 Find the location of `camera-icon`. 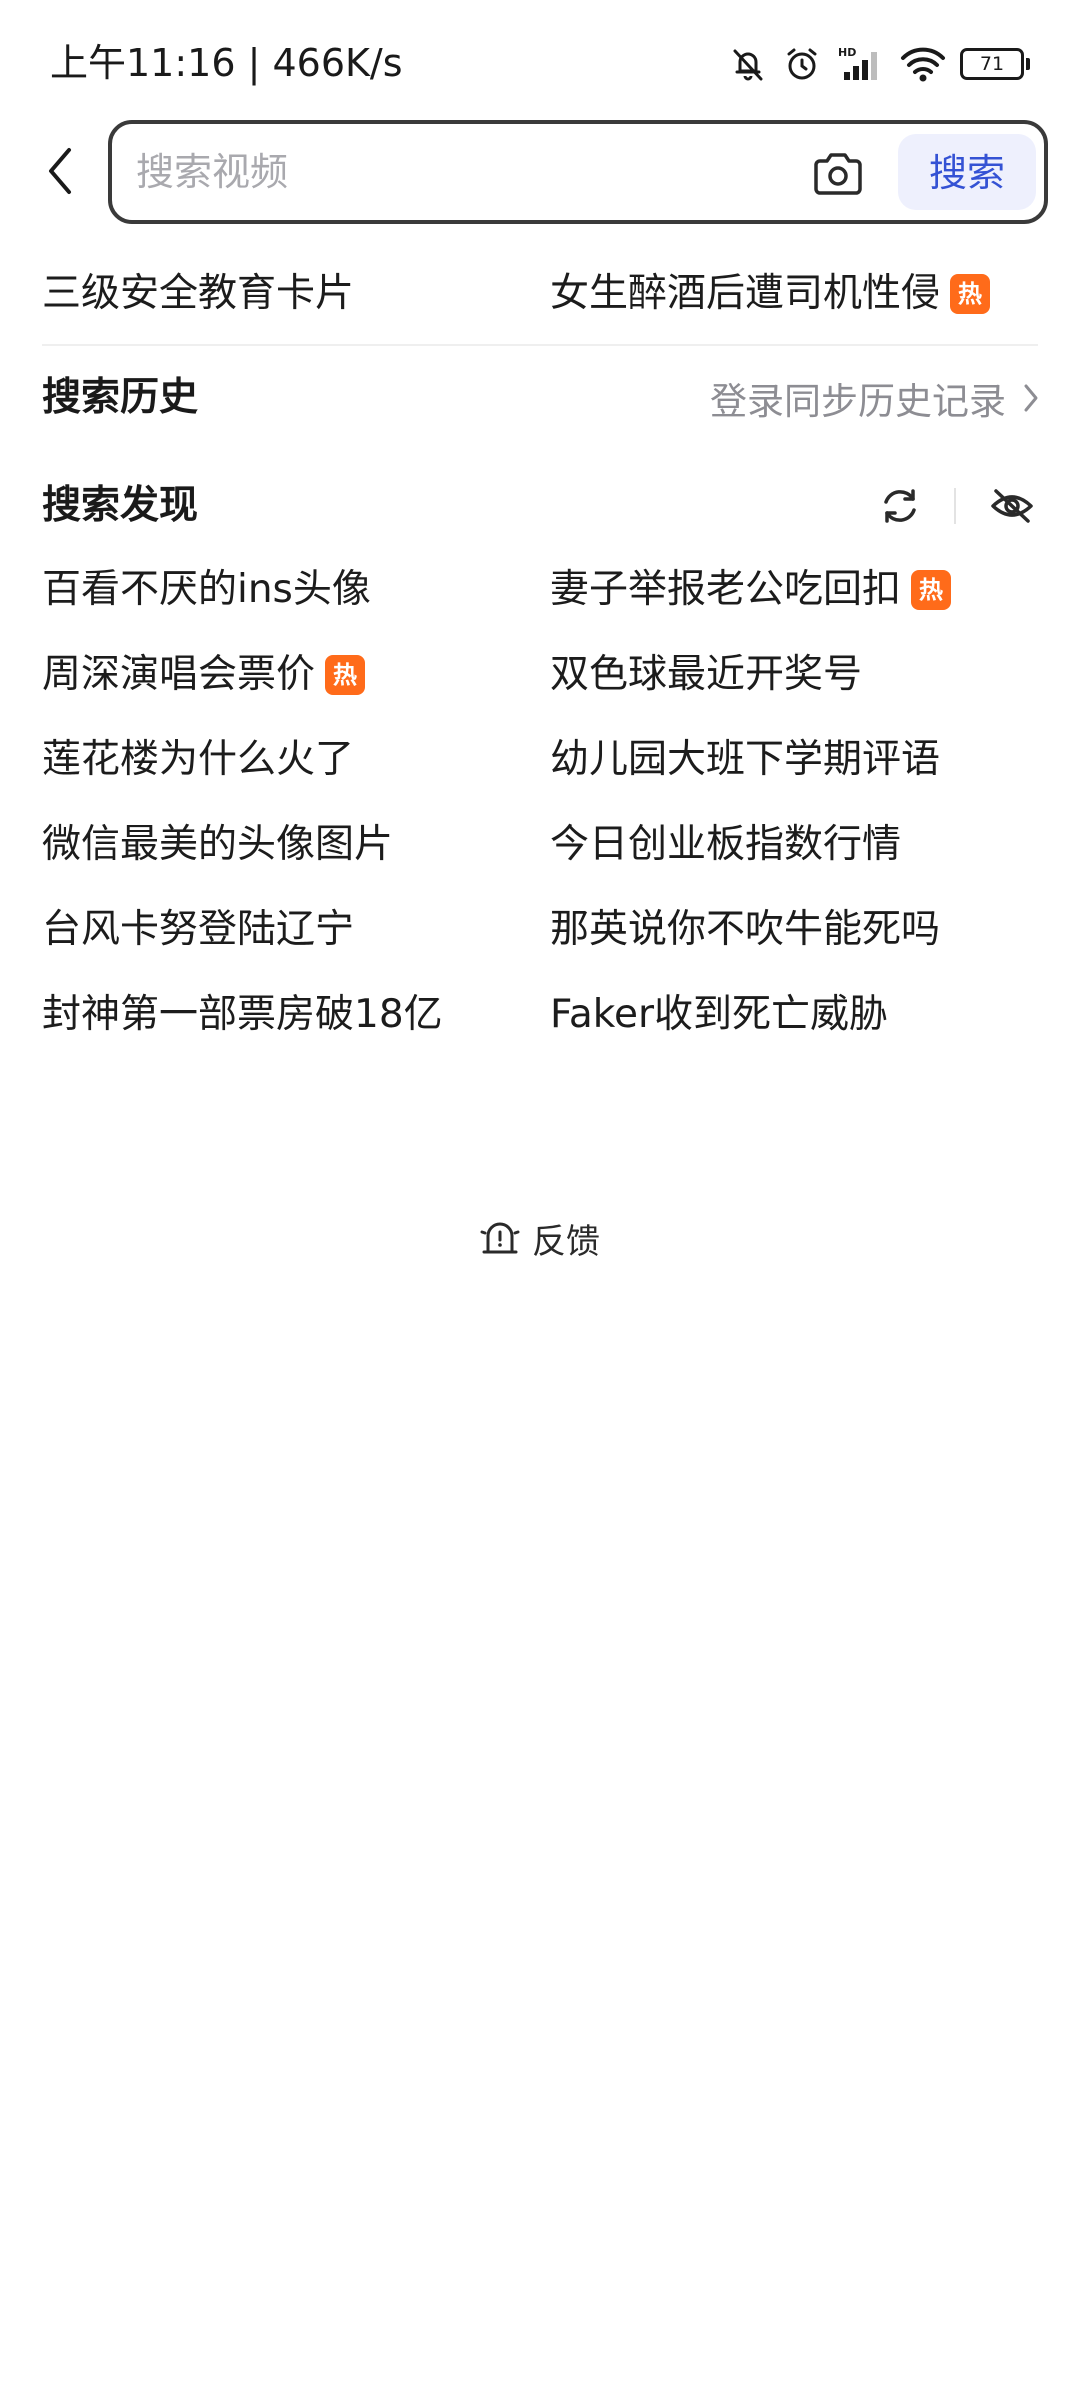

camera-icon is located at coordinates (838, 174).